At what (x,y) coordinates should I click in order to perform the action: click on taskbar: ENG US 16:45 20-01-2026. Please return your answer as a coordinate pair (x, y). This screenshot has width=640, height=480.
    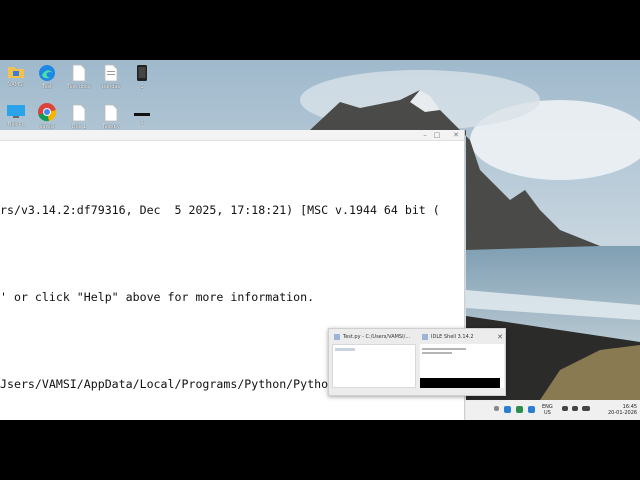
    Looking at the image, I should click on (553, 410).